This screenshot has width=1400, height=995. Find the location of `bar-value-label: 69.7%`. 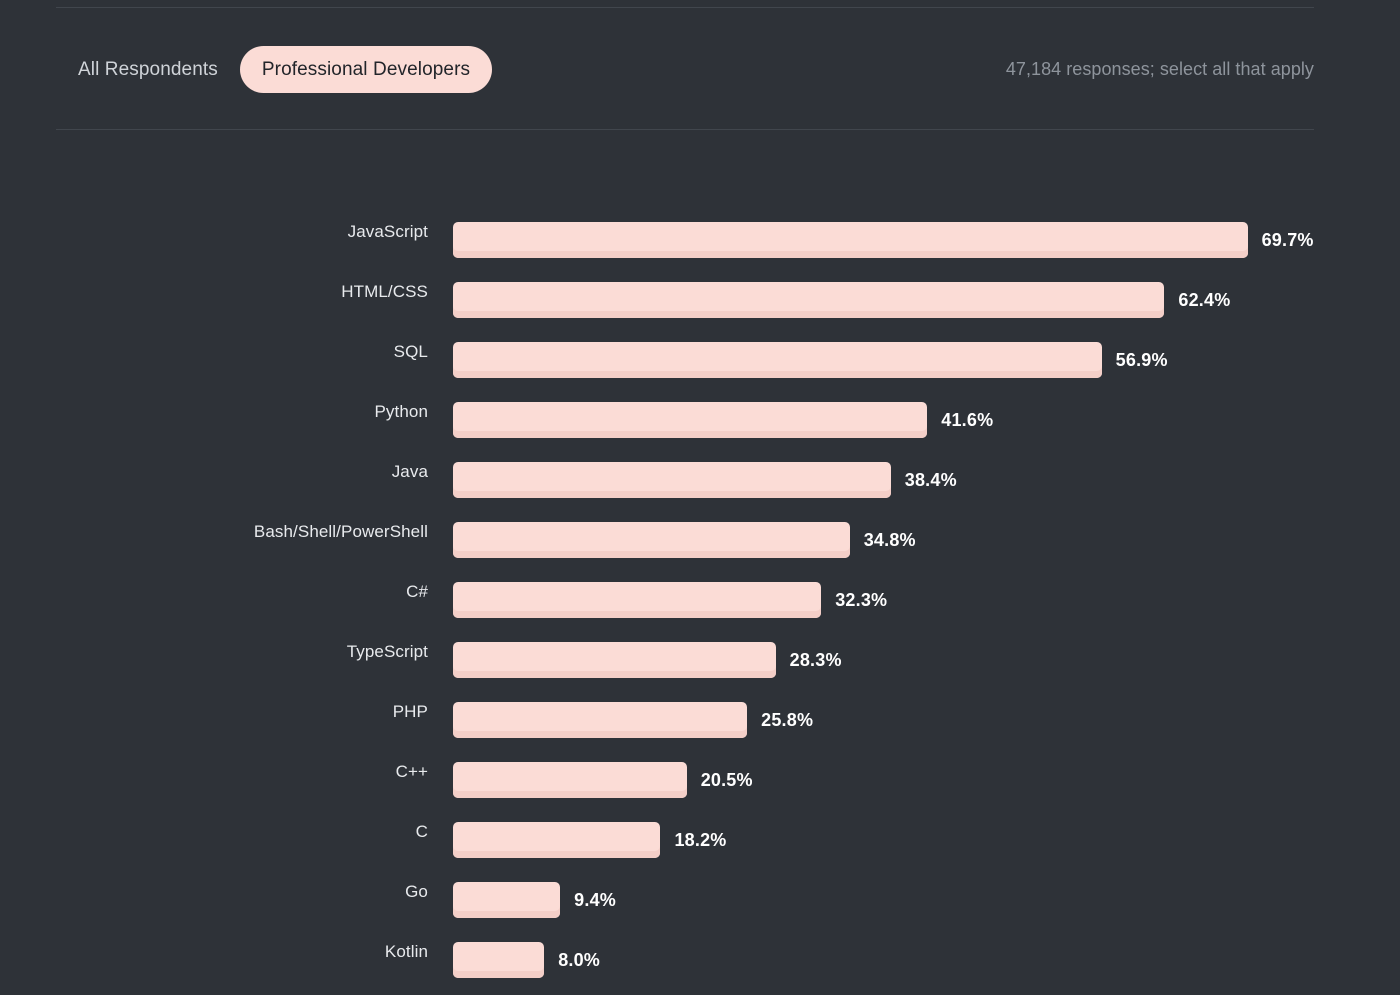

bar-value-label: 69.7% is located at coordinates (1287, 240).